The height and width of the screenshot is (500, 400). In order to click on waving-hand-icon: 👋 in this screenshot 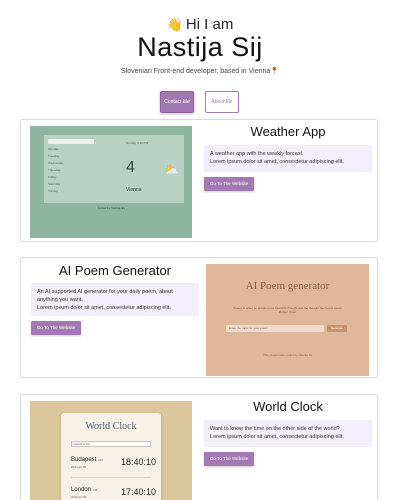, I will do `click(174, 24)`.